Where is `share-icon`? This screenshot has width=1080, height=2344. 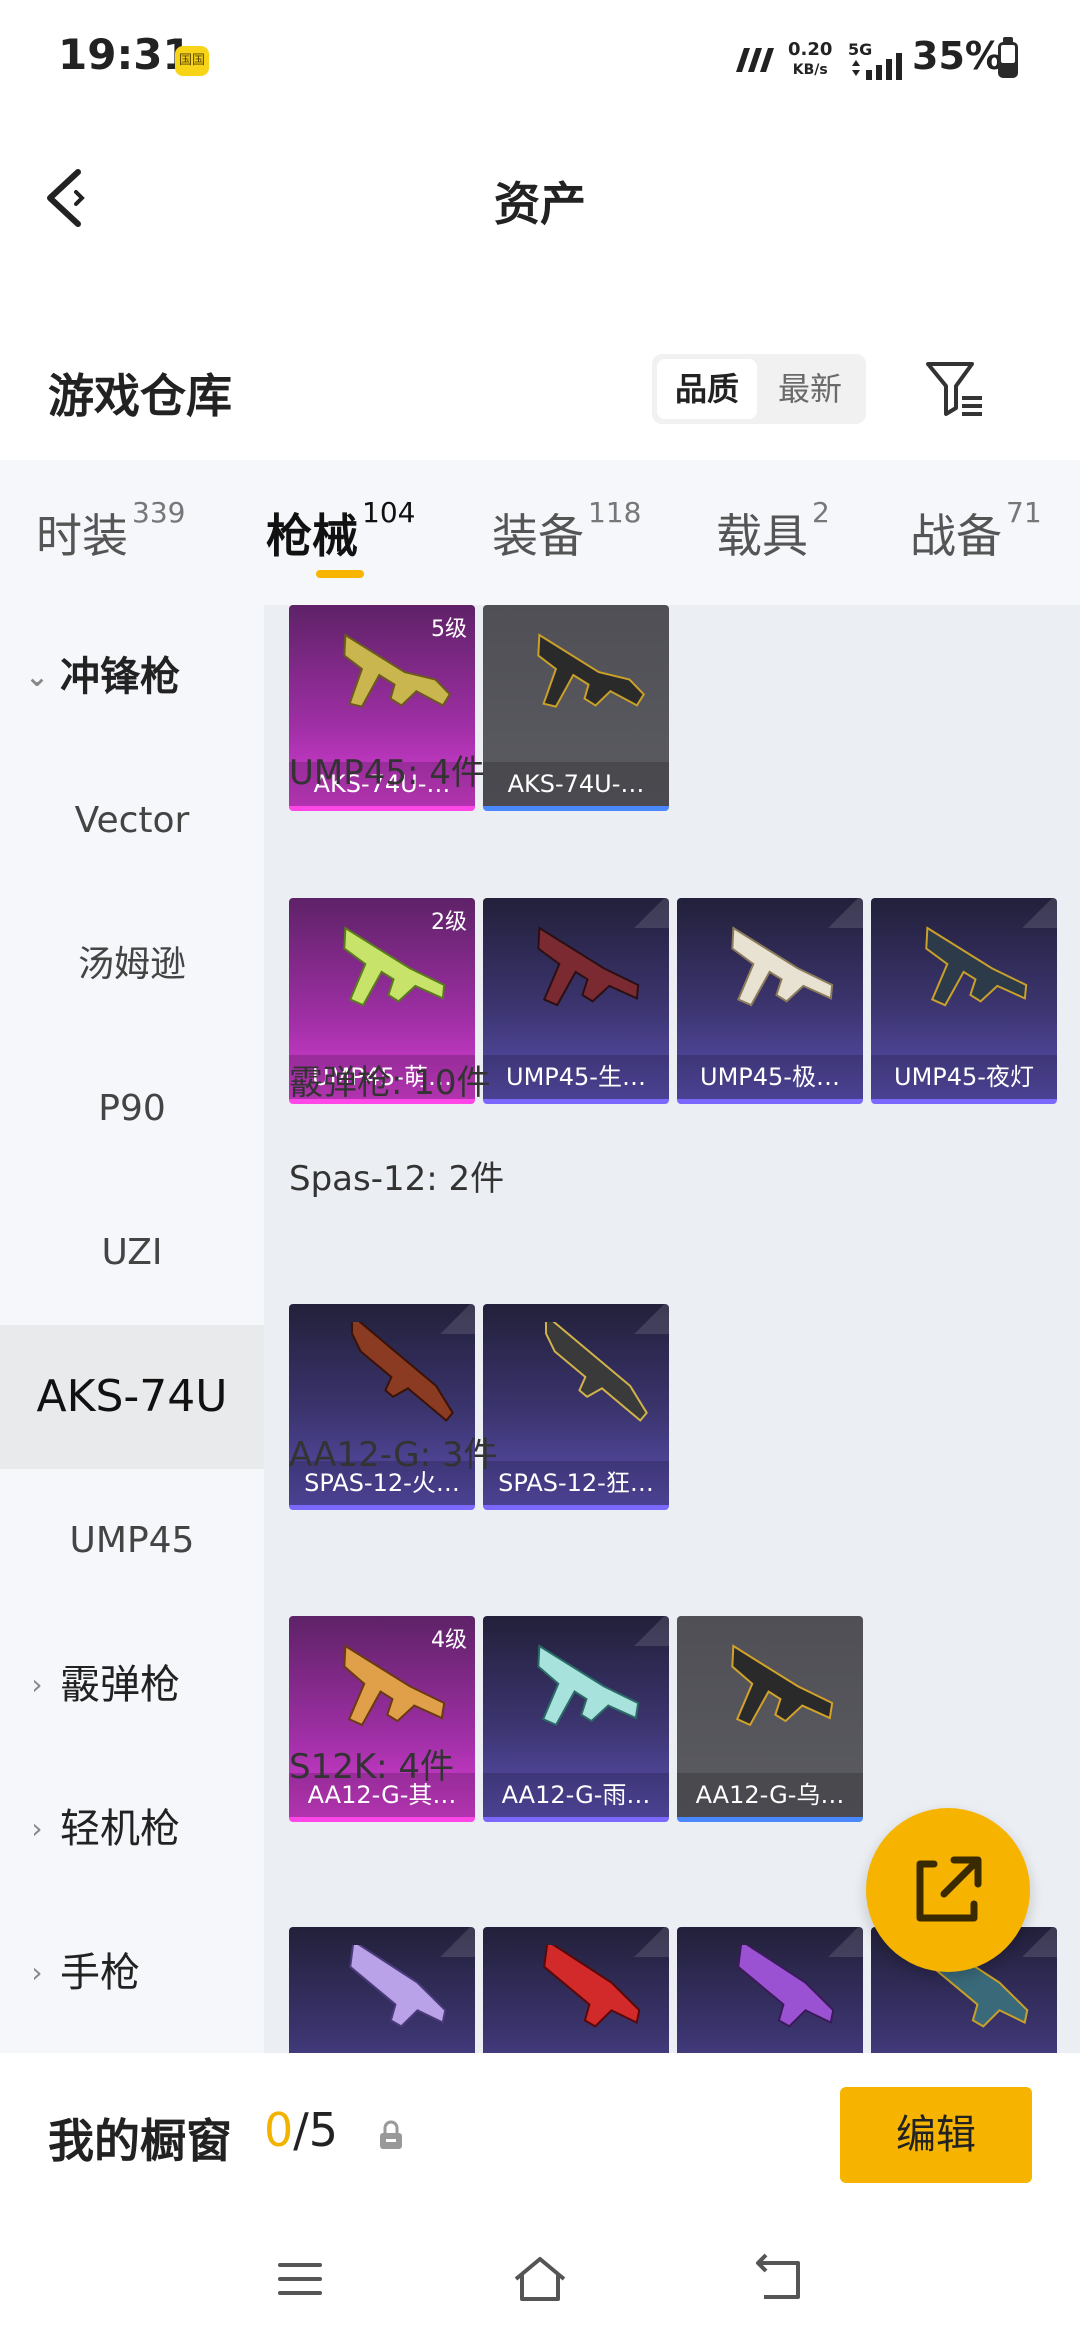
share-icon is located at coordinates (949, 1889).